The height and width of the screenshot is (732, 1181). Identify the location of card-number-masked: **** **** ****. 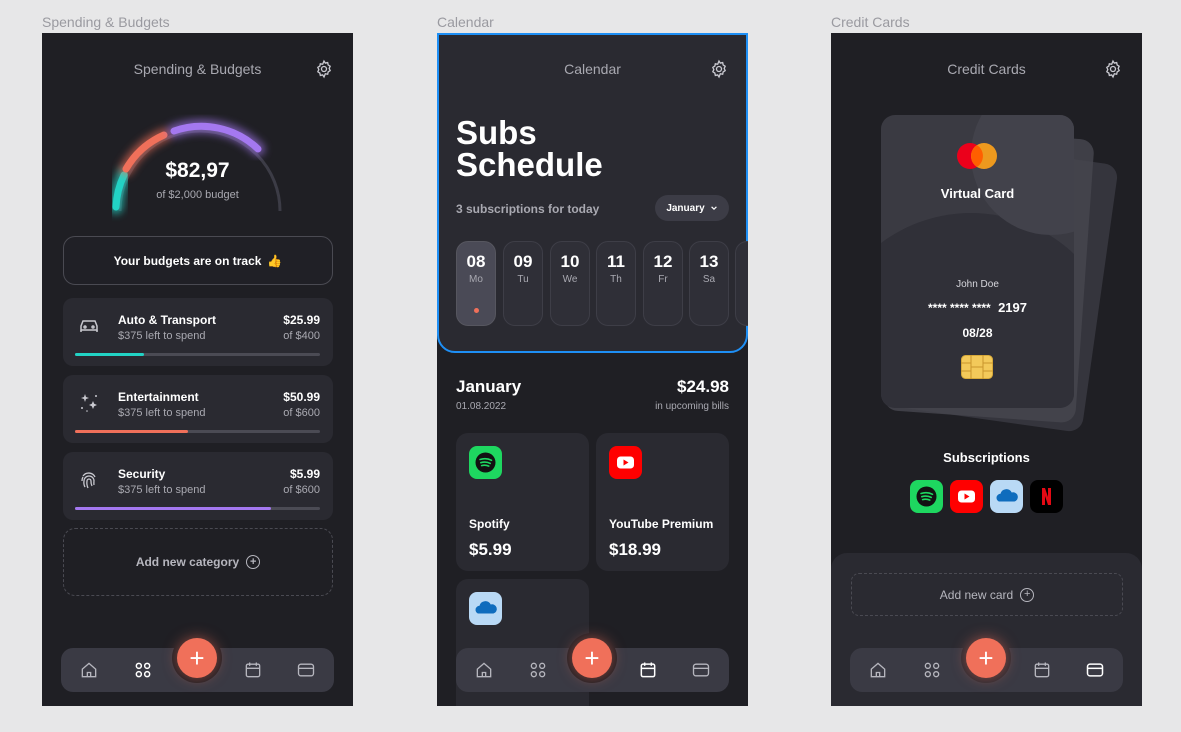
(959, 308).